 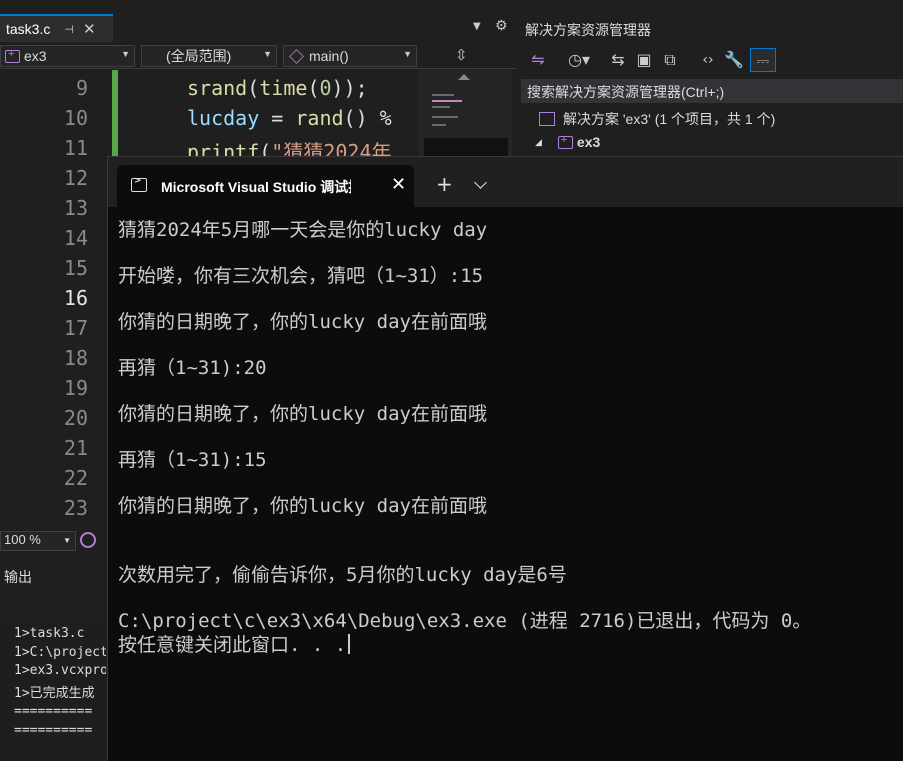 I want to click on expand-arrow-icon: ◢, so click(x=538, y=142).